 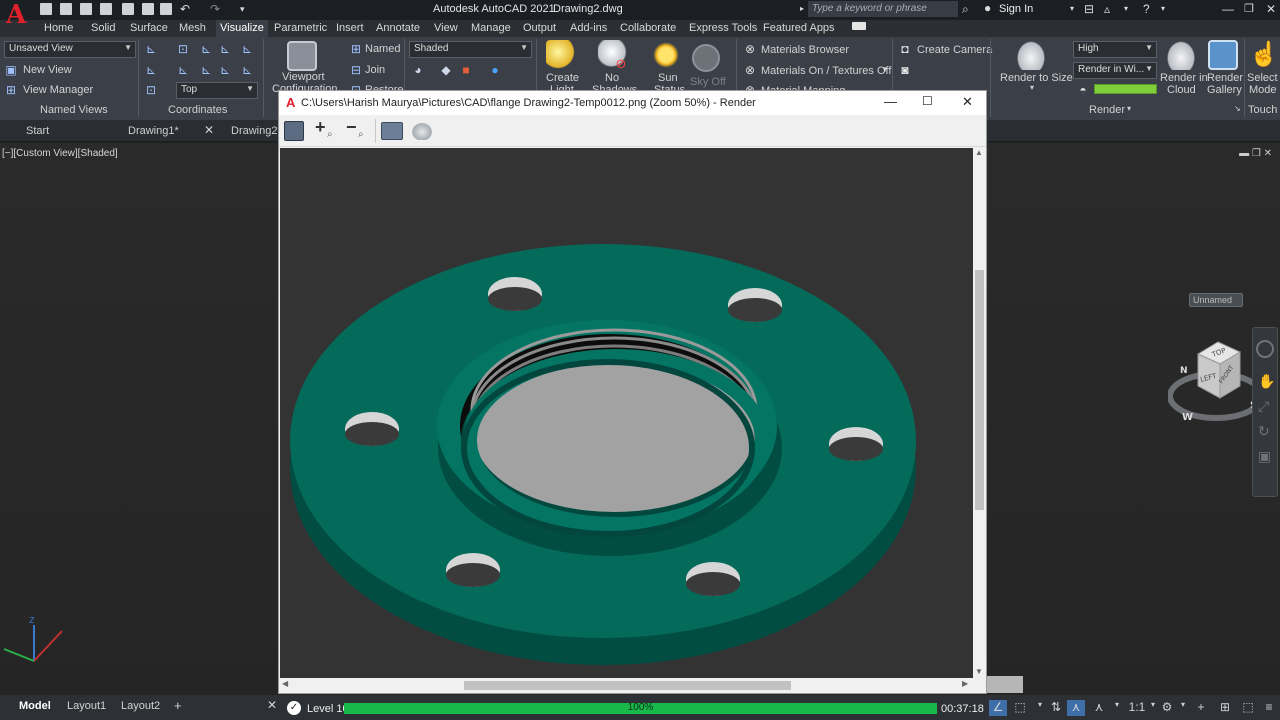 What do you see at coordinates (859, 26) in the screenshot?
I see `ribbon-minimize-icon` at bounding box center [859, 26].